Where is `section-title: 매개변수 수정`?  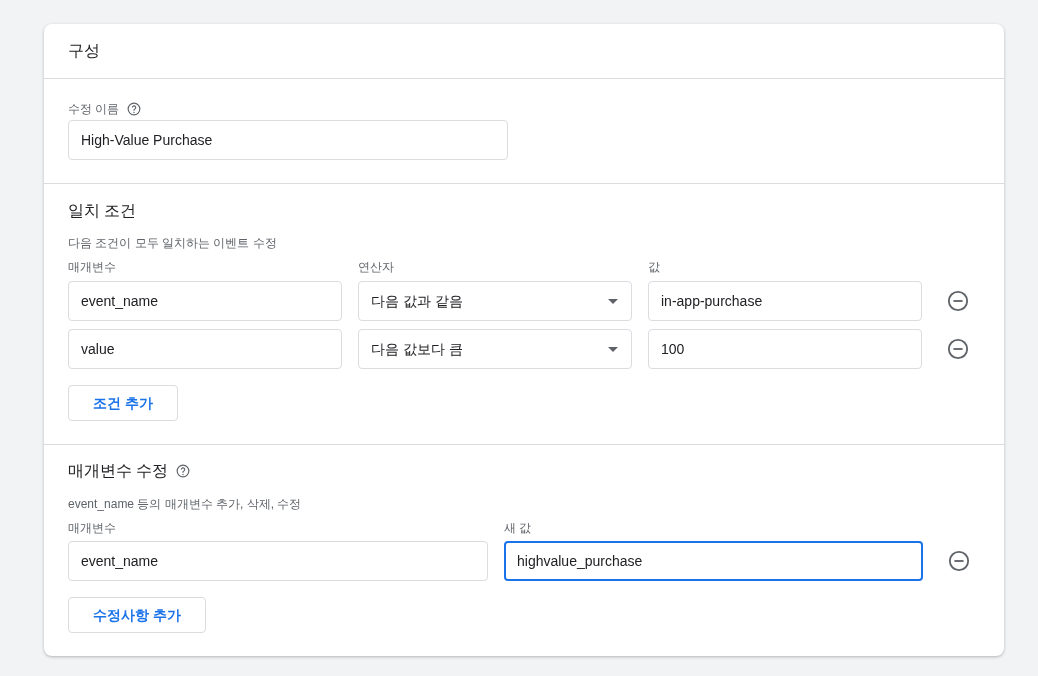 section-title: 매개변수 수정 is located at coordinates (118, 471).